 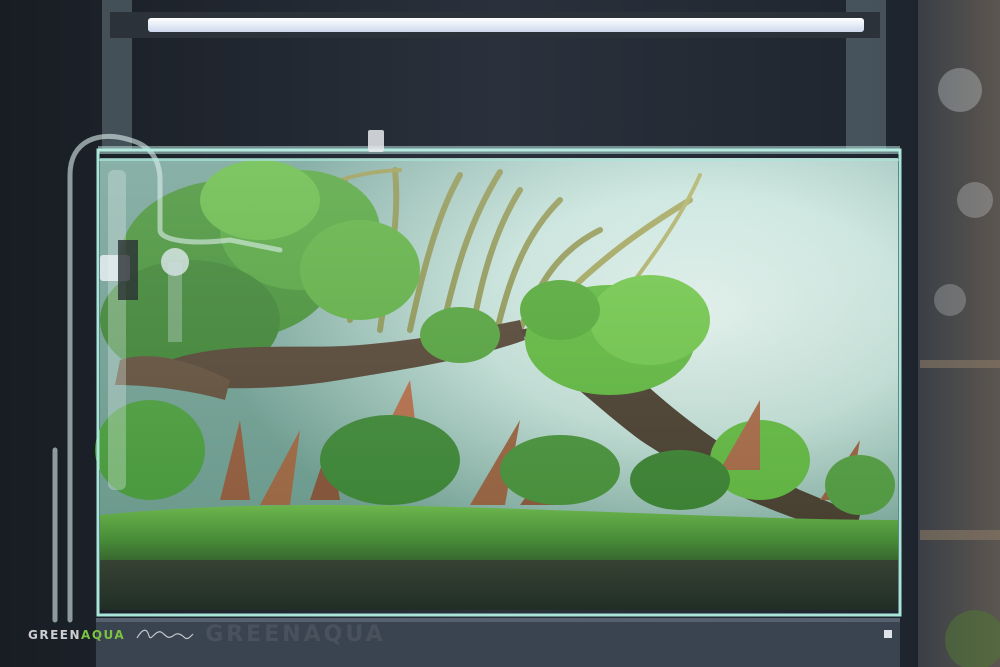 I want to click on glass-rim-top, so click(x=499, y=150).